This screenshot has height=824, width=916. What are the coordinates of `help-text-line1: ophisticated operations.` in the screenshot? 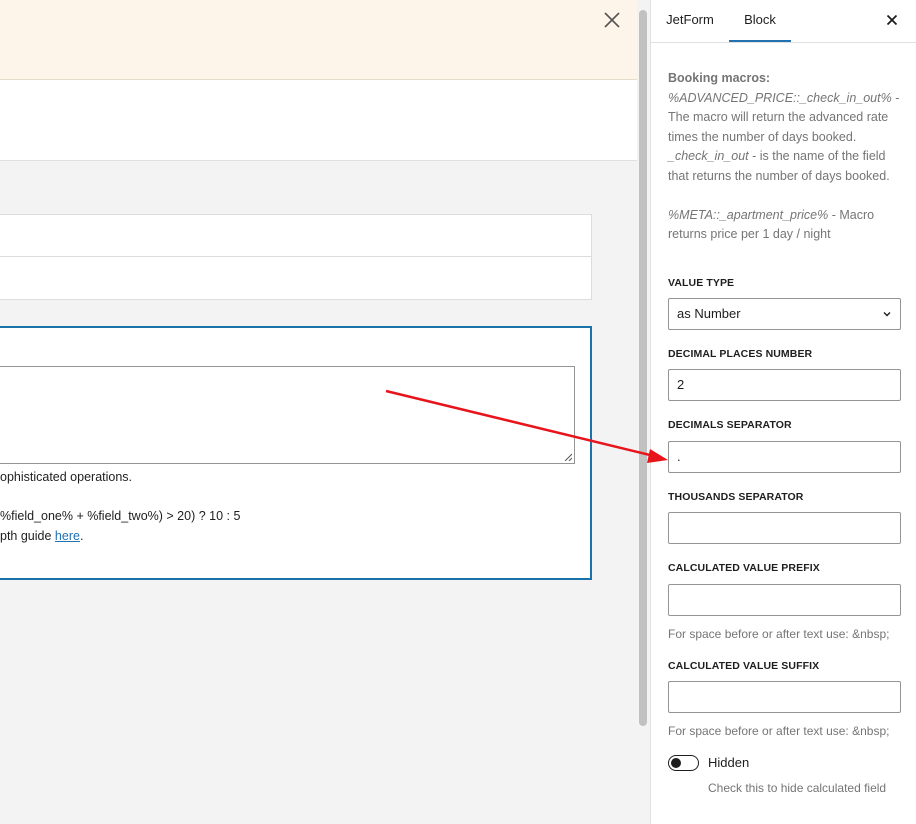 It's located at (66, 477).